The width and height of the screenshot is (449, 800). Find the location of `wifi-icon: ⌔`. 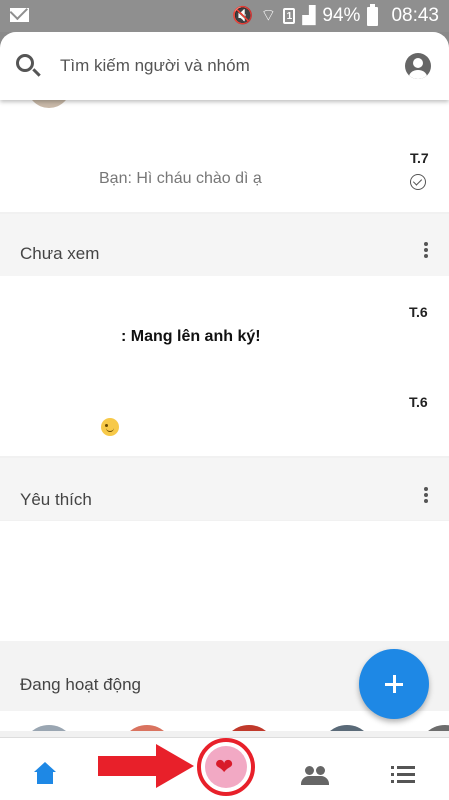

wifi-icon: ⌔ is located at coordinates (268, 15).